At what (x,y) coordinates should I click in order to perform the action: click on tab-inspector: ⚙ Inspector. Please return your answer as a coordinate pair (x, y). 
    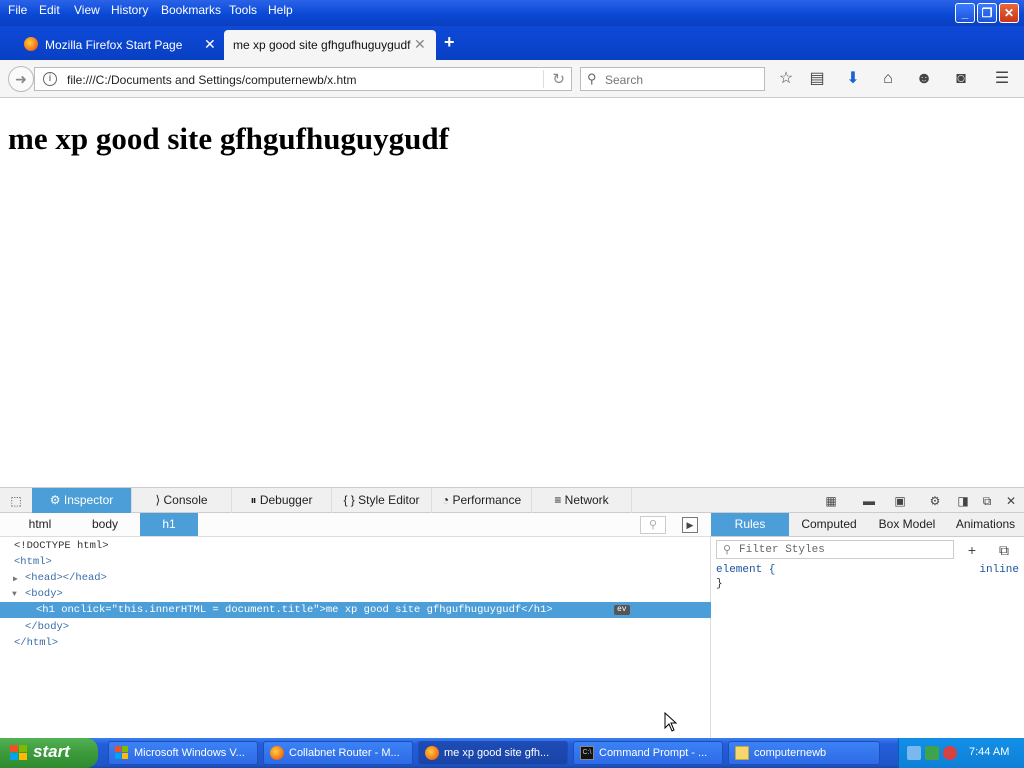
    Looking at the image, I should click on (82, 500).